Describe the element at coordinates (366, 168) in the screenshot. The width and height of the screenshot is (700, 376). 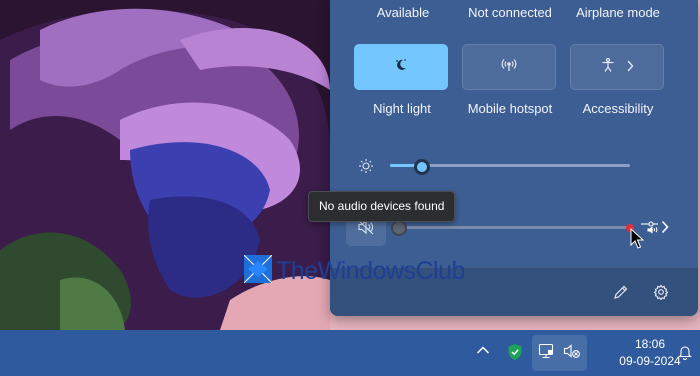
I see `sun-icon` at that location.